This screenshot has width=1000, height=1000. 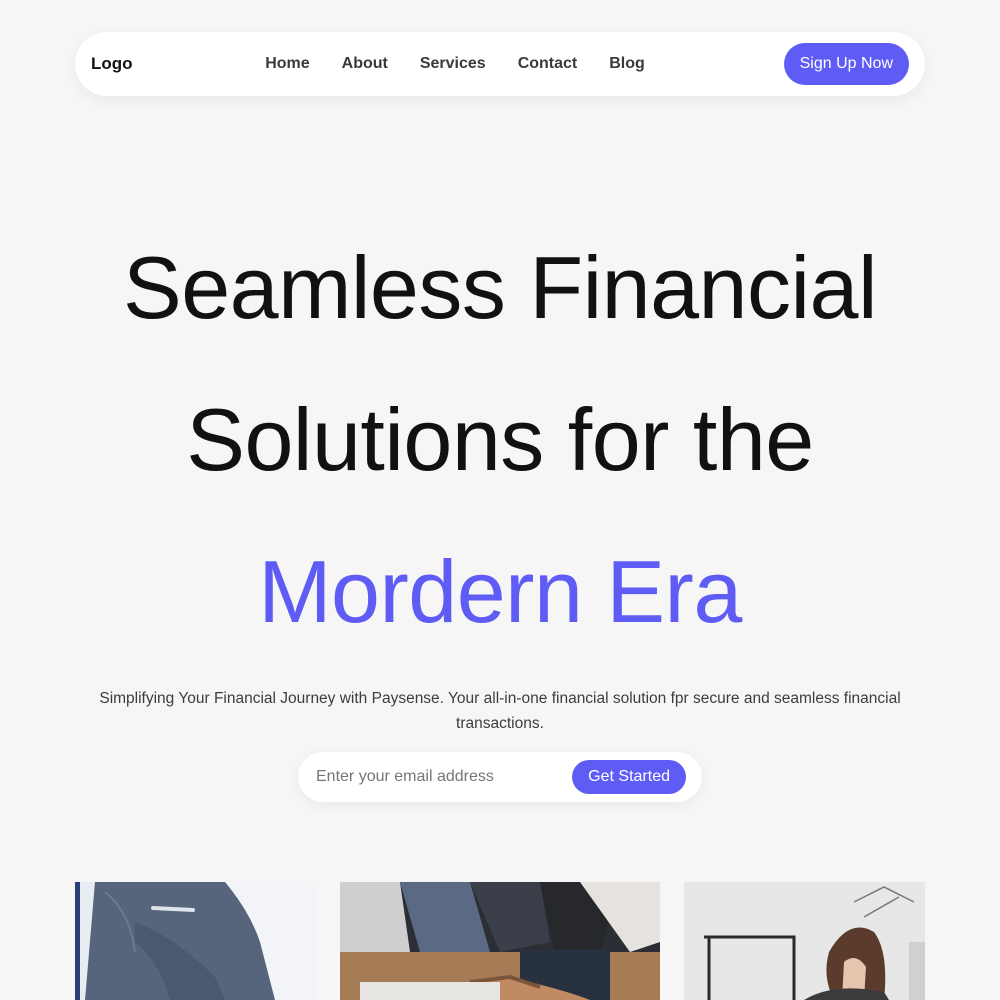 What do you see at coordinates (629, 777) in the screenshot?
I see `get-started-button: Get Started` at bounding box center [629, 777].